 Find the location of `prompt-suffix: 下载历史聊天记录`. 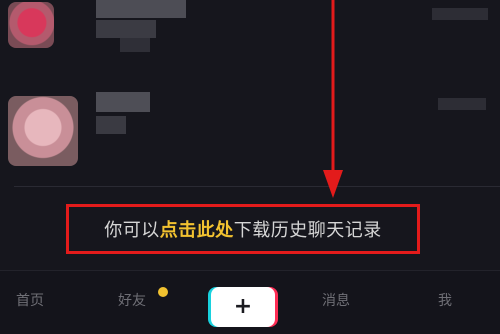

prompt-suffix: 下载历史聊天记录 is located at coordinates (307, 230).